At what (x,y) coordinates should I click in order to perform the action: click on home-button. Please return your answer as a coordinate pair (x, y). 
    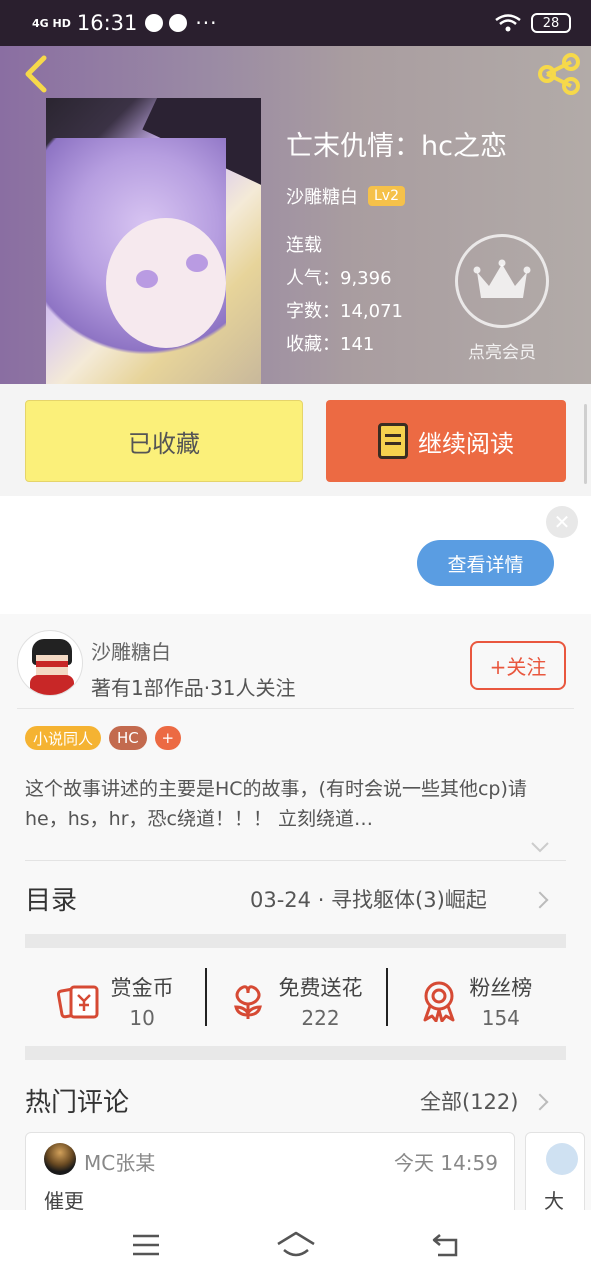
    Looking at the image, I should click on (296, 1245).